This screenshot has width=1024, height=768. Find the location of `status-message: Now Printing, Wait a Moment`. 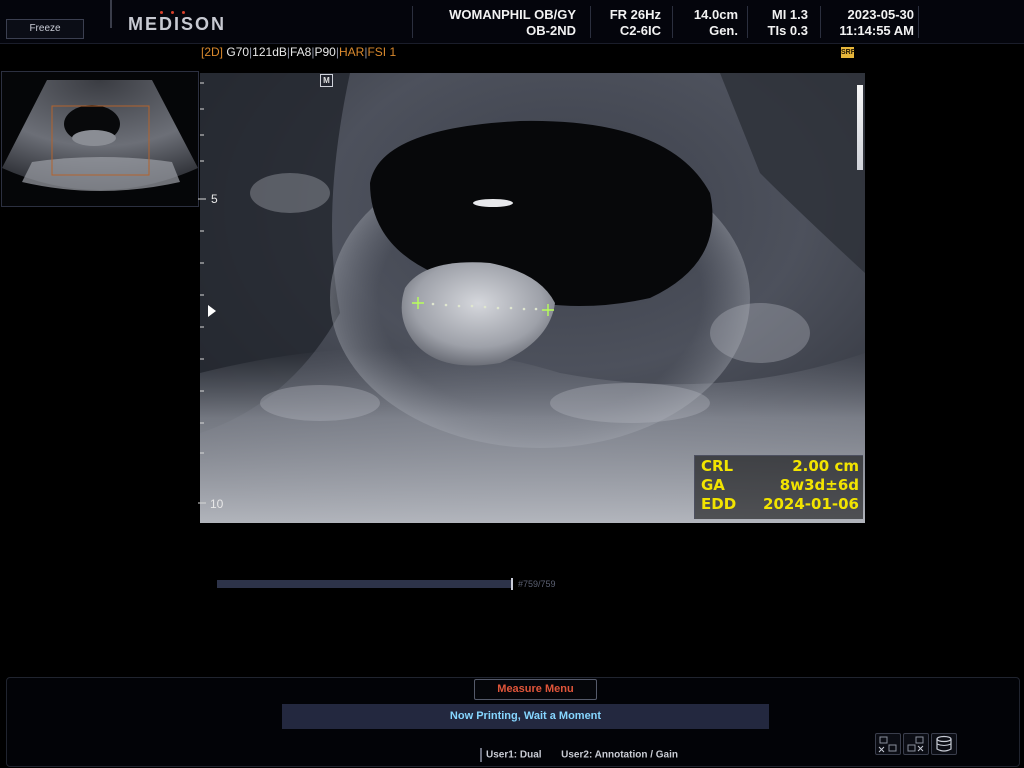

status-message: Now Printing, Wait a Moment is located at coordinates (525, 716).